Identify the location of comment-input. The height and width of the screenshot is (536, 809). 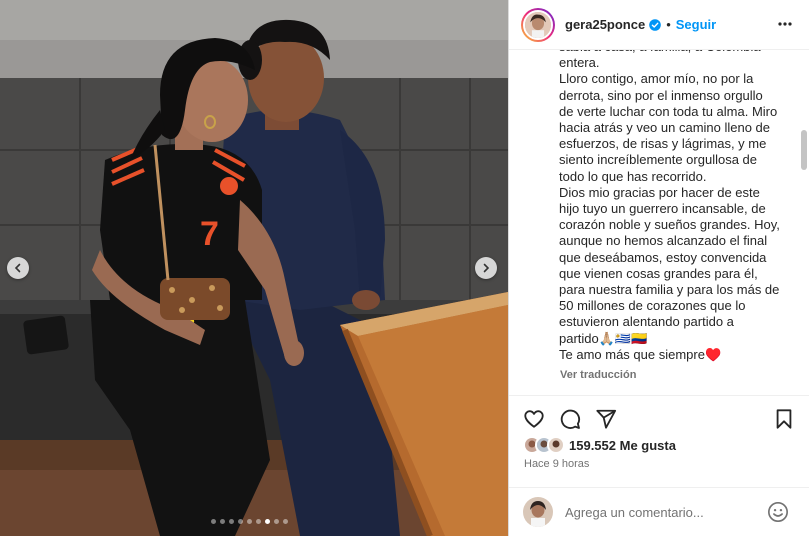
(665, 512).